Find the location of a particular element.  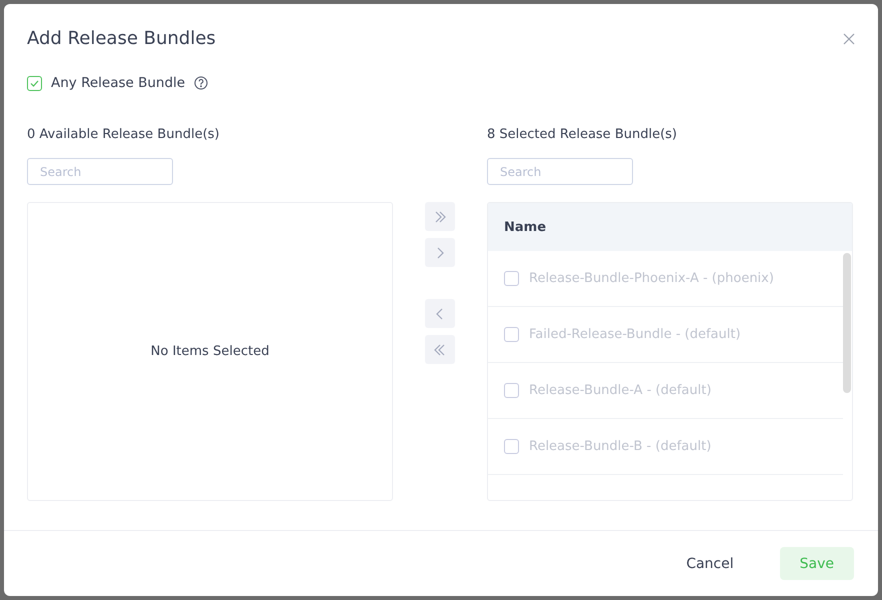

close-icon is located at coordinates (849, 38).